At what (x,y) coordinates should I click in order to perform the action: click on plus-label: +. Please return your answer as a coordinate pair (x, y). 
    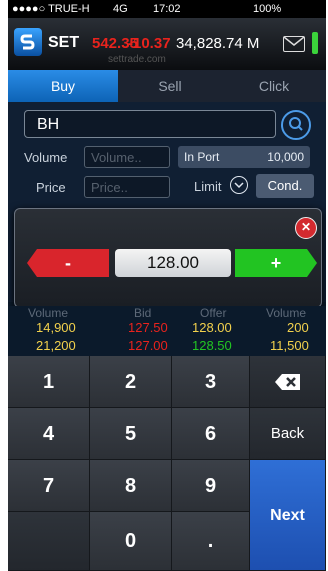
    Looking at the image, I should click on (276, 263).